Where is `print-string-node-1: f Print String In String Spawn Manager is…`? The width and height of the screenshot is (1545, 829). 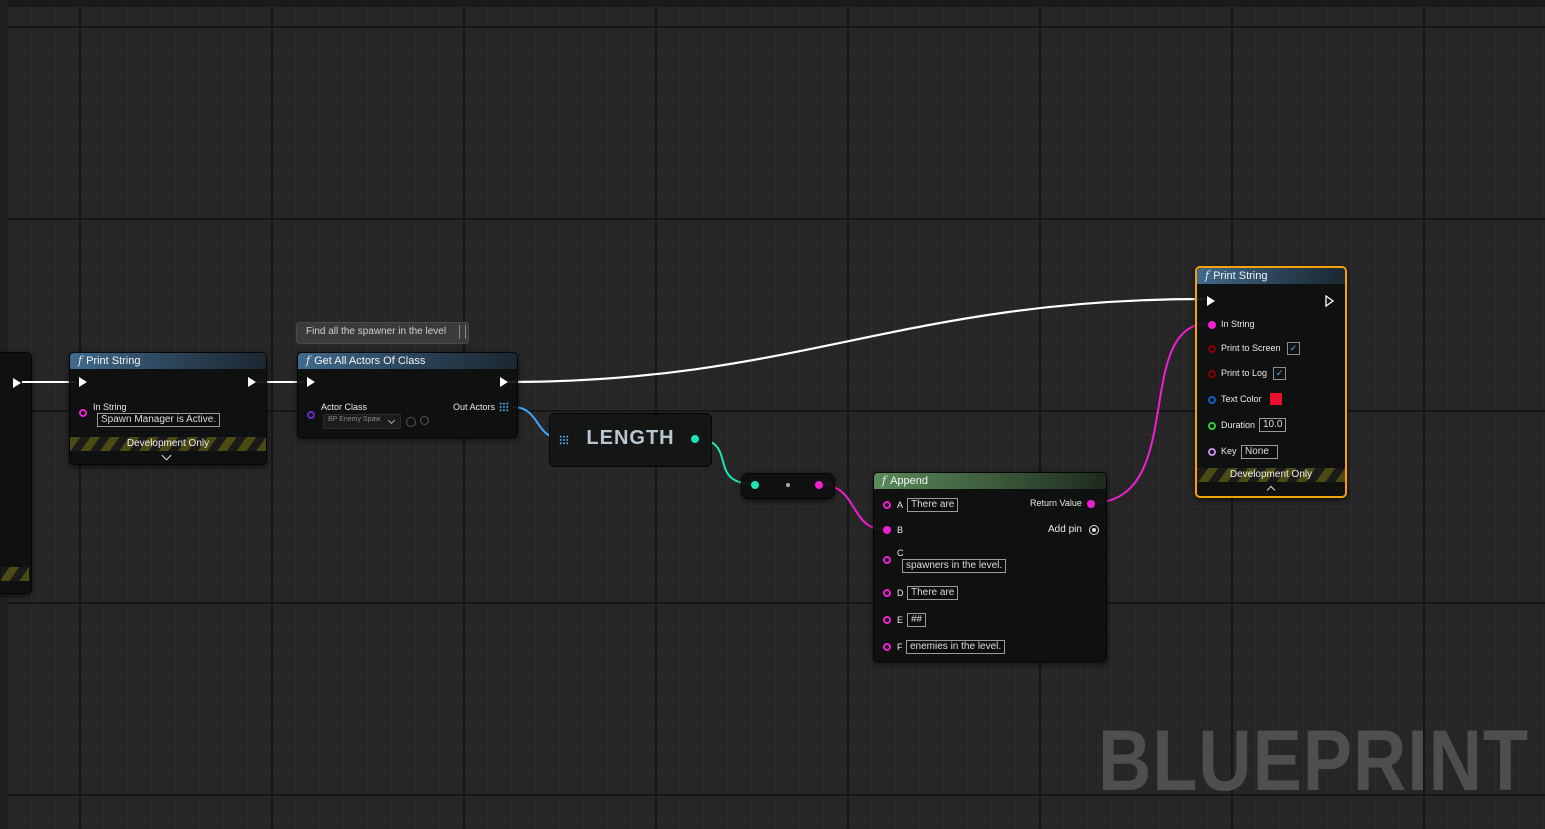
print-string-node-1: f Print String In String Spawn Manager is… is located at coordinates (168, 408).